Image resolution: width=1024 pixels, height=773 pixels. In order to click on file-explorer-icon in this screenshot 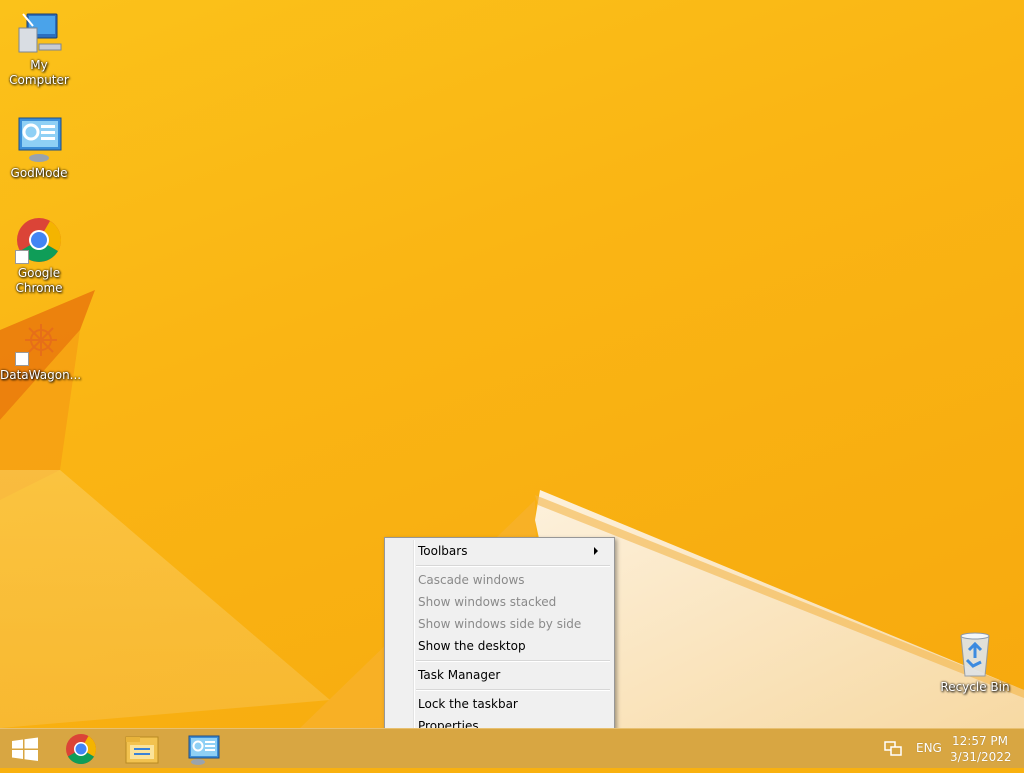, I will do `click(142, 750)`.